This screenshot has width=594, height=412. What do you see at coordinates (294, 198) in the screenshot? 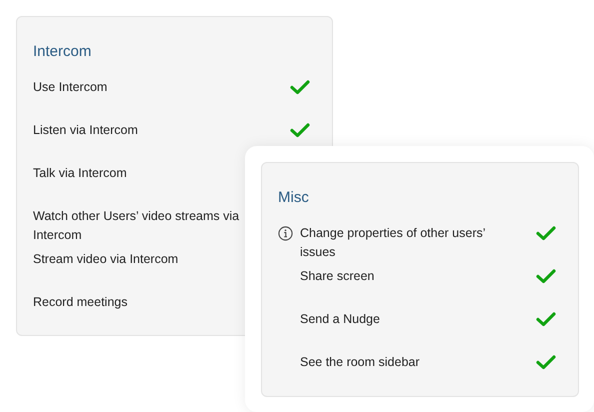
I see `section-title: Misc` at bounding box center [294, 198].